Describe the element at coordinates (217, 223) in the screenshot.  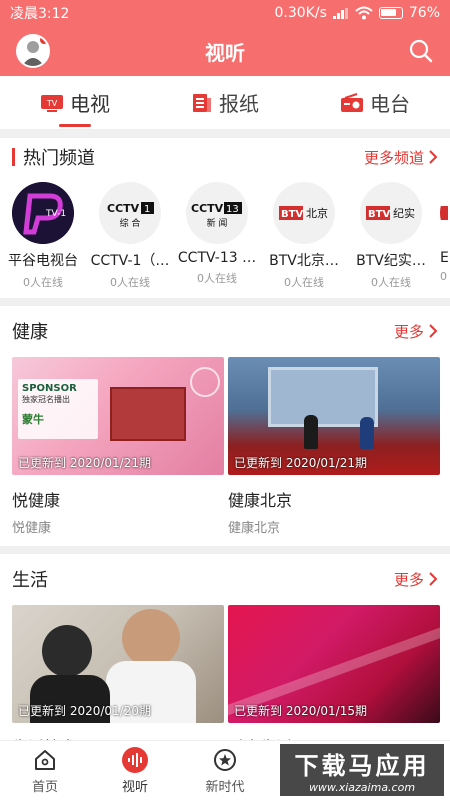
I see `svg-text: 新 闻` at that location.